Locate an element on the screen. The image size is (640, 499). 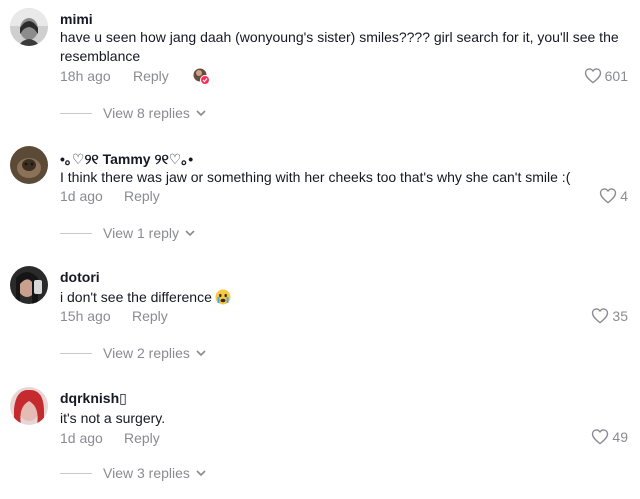
view-replies-label: View 3 replies is located at coordinates (146, 473).